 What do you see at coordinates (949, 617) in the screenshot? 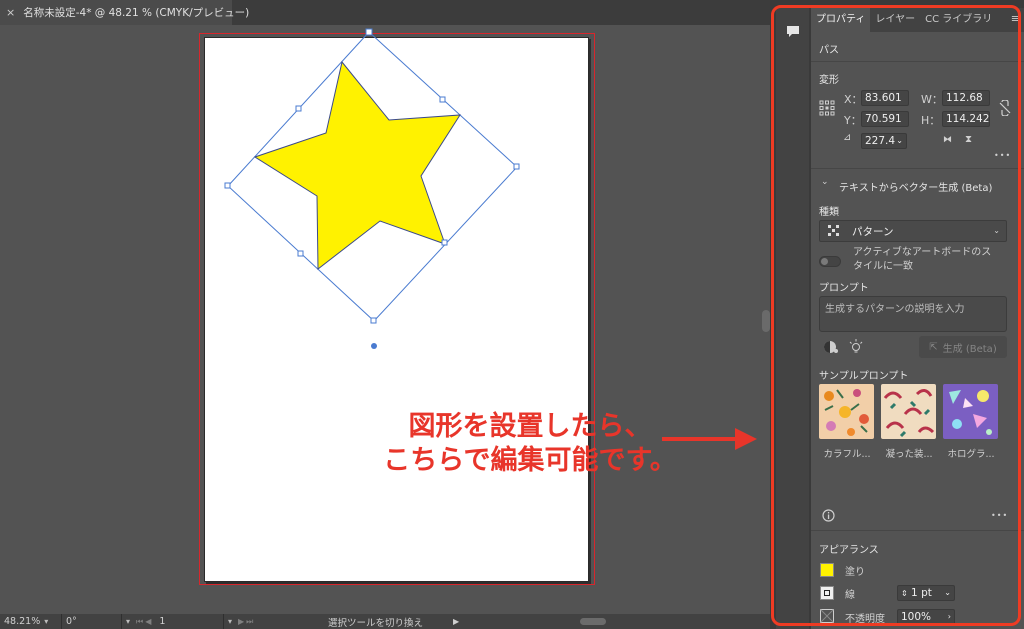
I see `chevron-right-icon: ›` at bounding box center [949, 617].